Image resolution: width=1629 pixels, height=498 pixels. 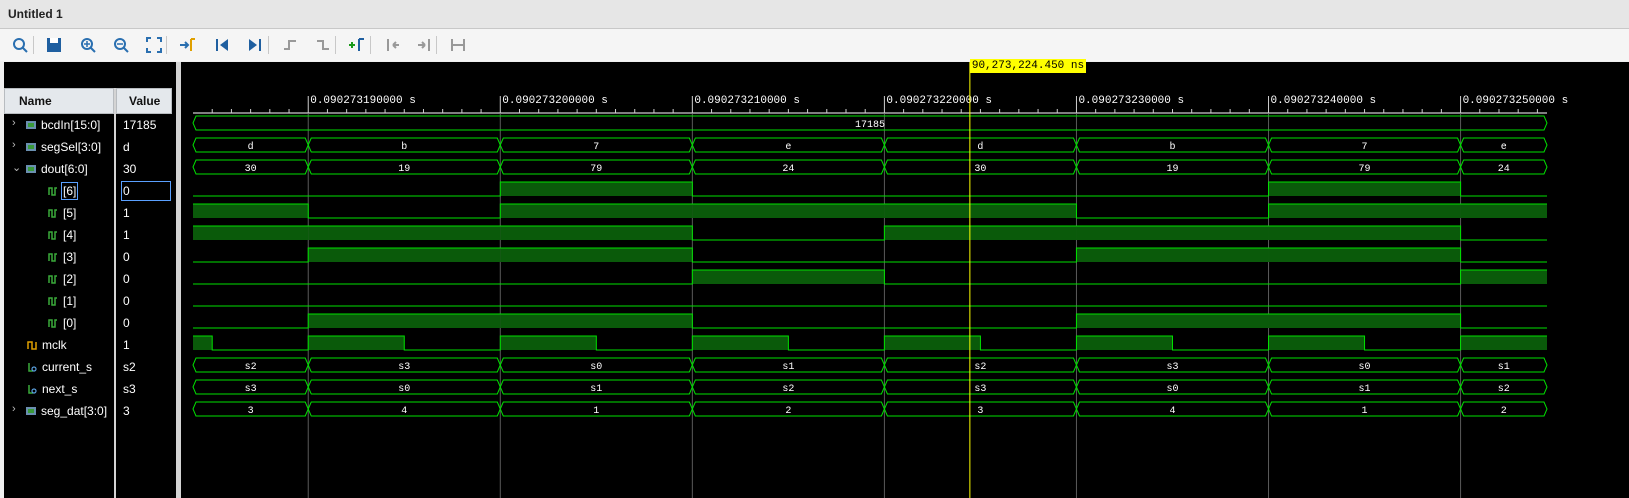 What do you see at coordinates (59, 101) in the screenshot?
I see `name-column-header: Name` at bounding box center [59, 101].